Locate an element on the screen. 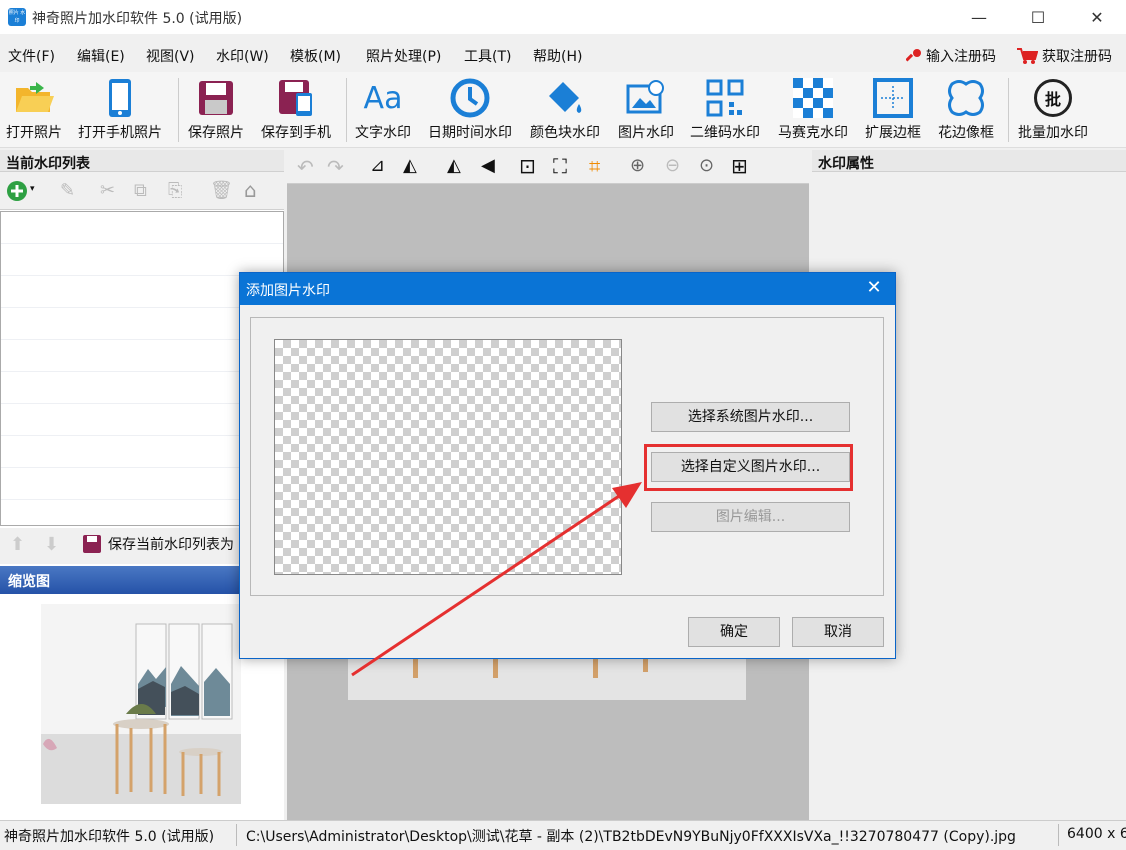 Image resolution: width=1126 pixels, height=850 pixels. menu-watermark: 水印(W) is located at coordinates (242, 56).